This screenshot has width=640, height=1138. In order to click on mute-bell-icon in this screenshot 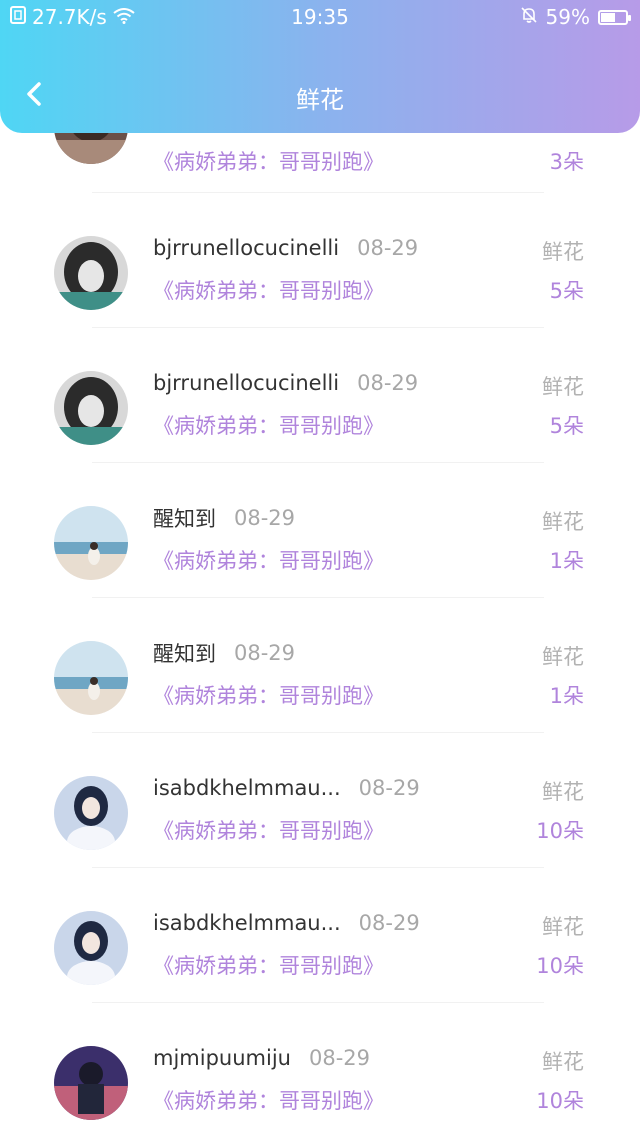, I will do `click(529, 17)`.